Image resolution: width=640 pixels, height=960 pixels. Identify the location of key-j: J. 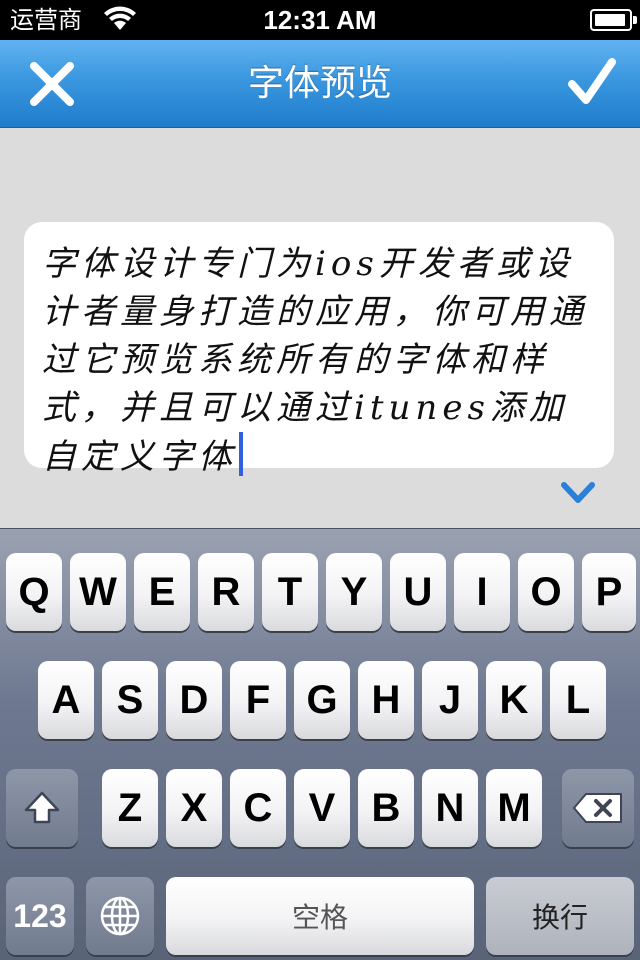
(450, 700).